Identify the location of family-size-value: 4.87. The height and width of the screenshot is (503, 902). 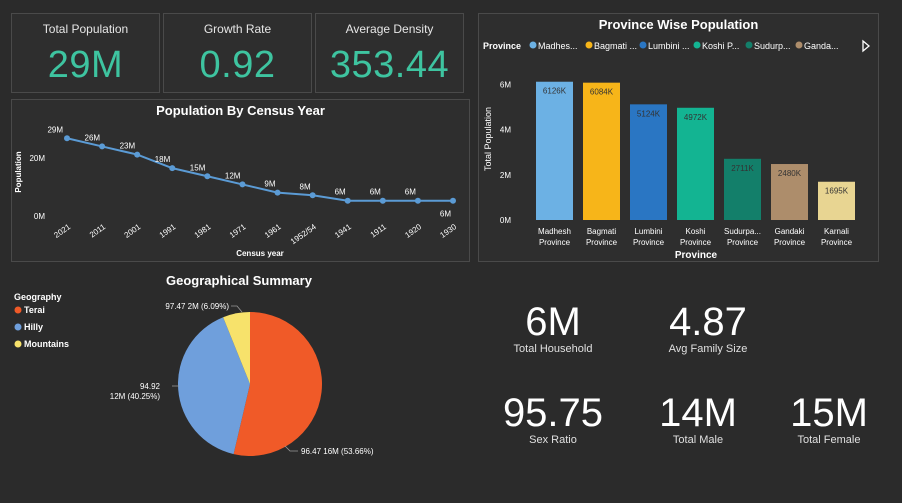
(708, 322).